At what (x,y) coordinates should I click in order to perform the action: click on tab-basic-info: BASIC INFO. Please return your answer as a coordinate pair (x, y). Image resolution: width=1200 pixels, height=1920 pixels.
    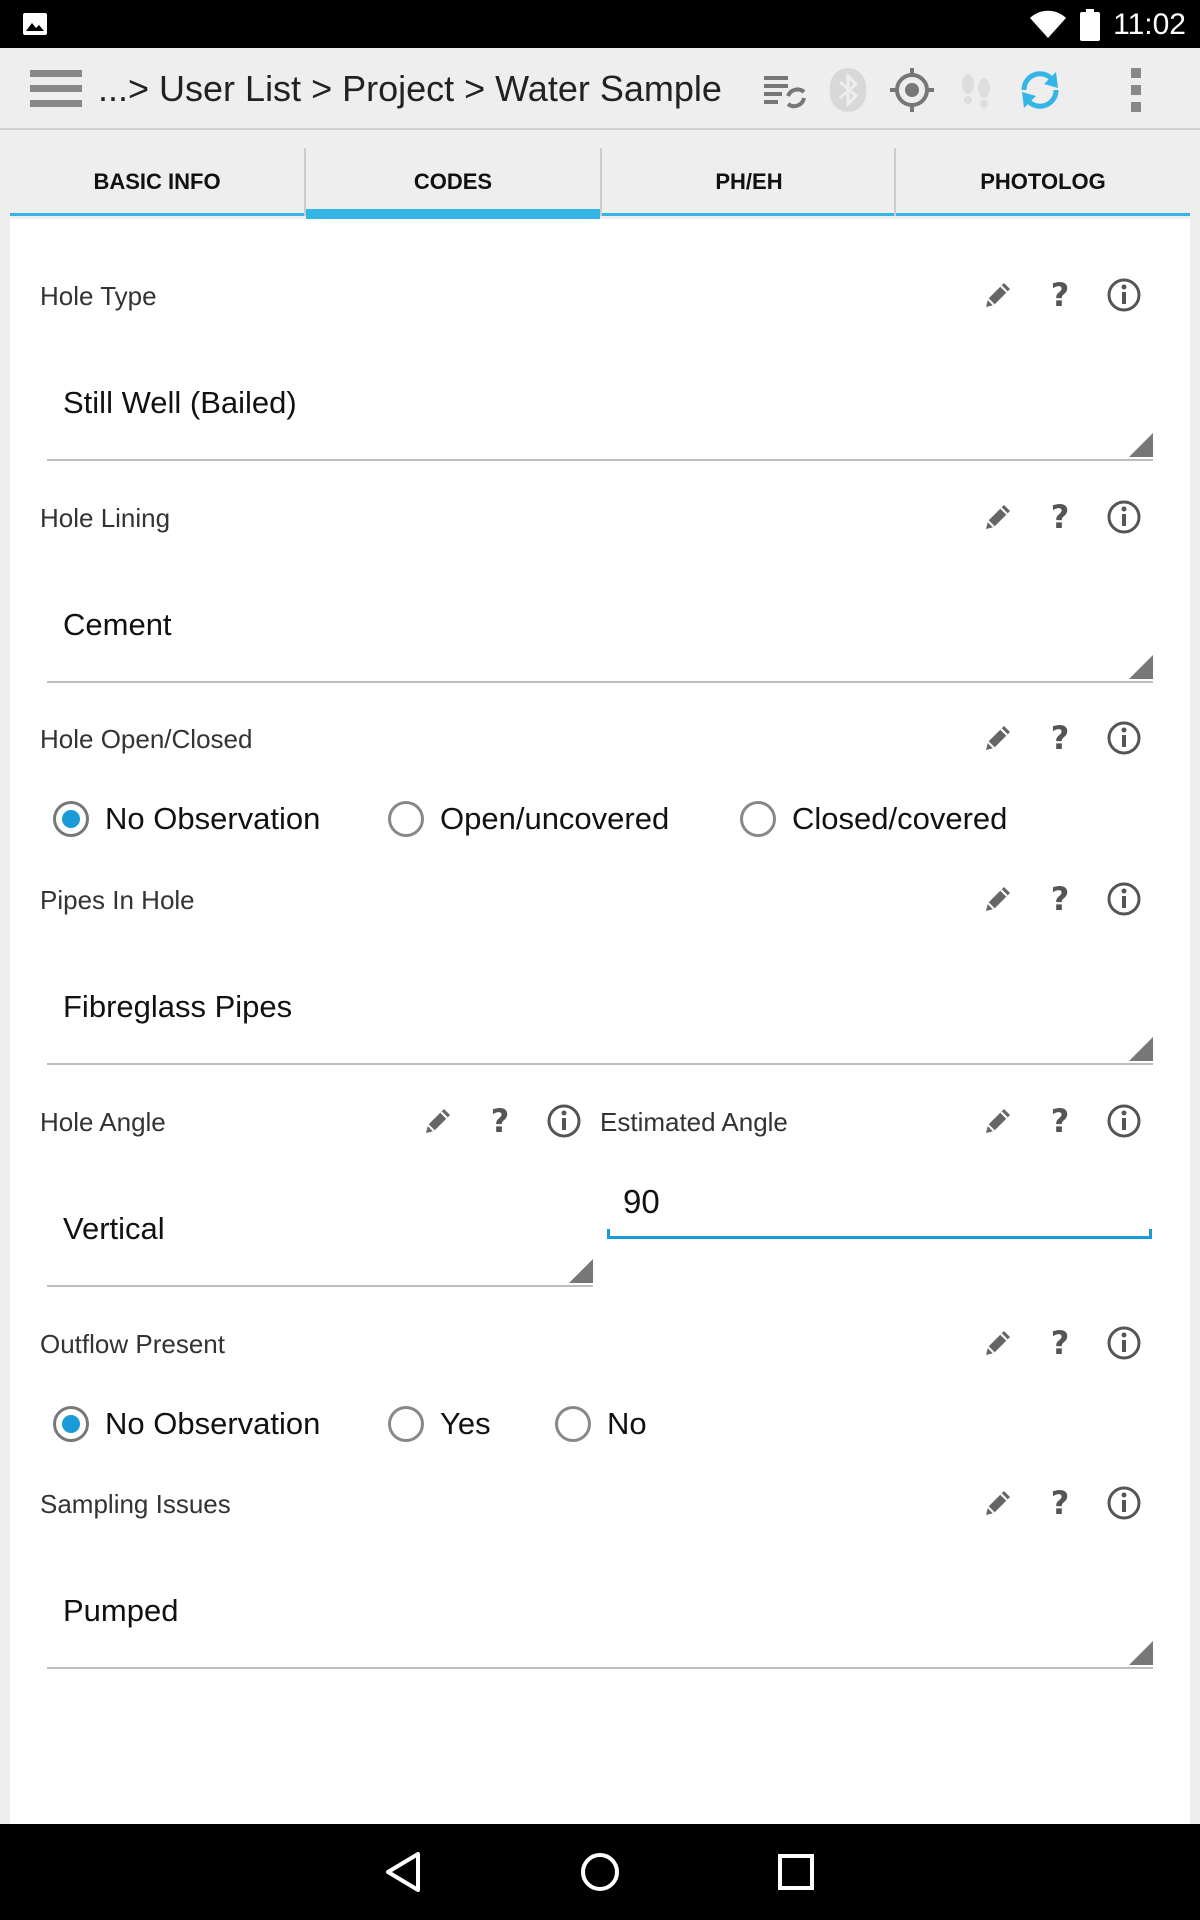
    Looking at the image, I should click on (157, 182).